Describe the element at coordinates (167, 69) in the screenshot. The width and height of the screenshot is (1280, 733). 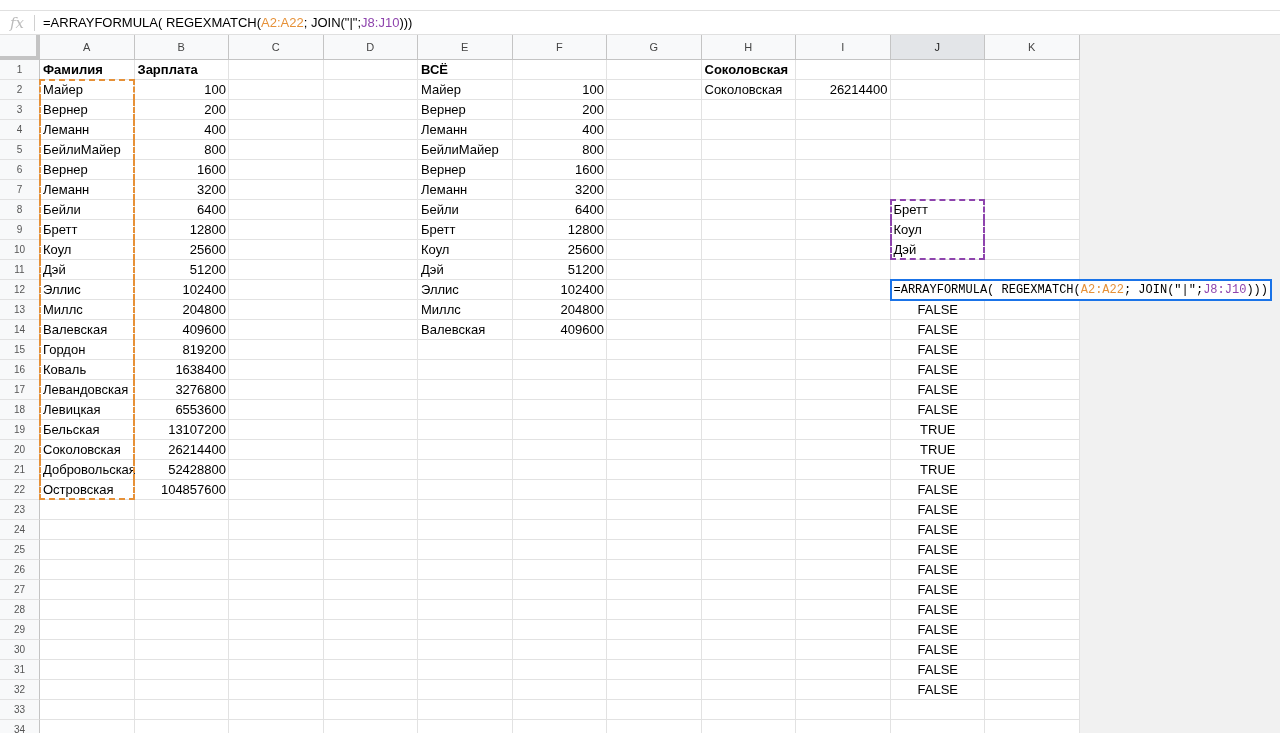
I see `table-cell: Зарплата` at that location.